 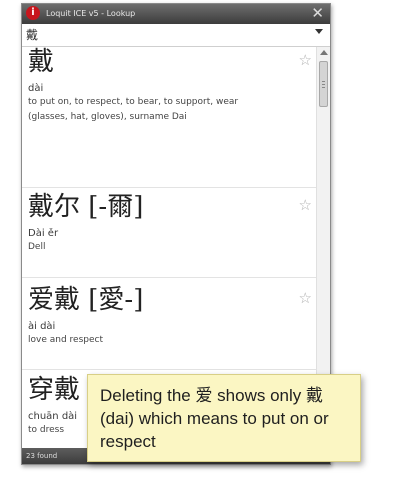 I want to click on entry-pinyin: Dài ěr, so click(x=43, y=233).